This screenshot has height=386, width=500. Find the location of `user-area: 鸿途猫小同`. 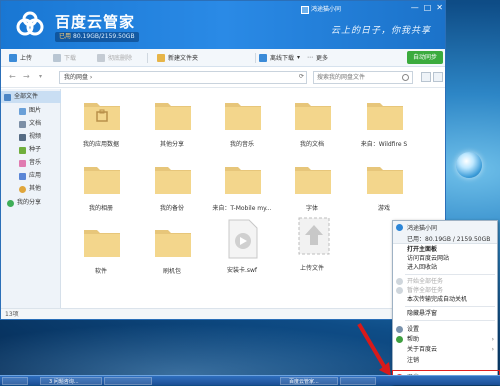

user-area: 鸿途猫小同 is located at coordinates (321, 9).